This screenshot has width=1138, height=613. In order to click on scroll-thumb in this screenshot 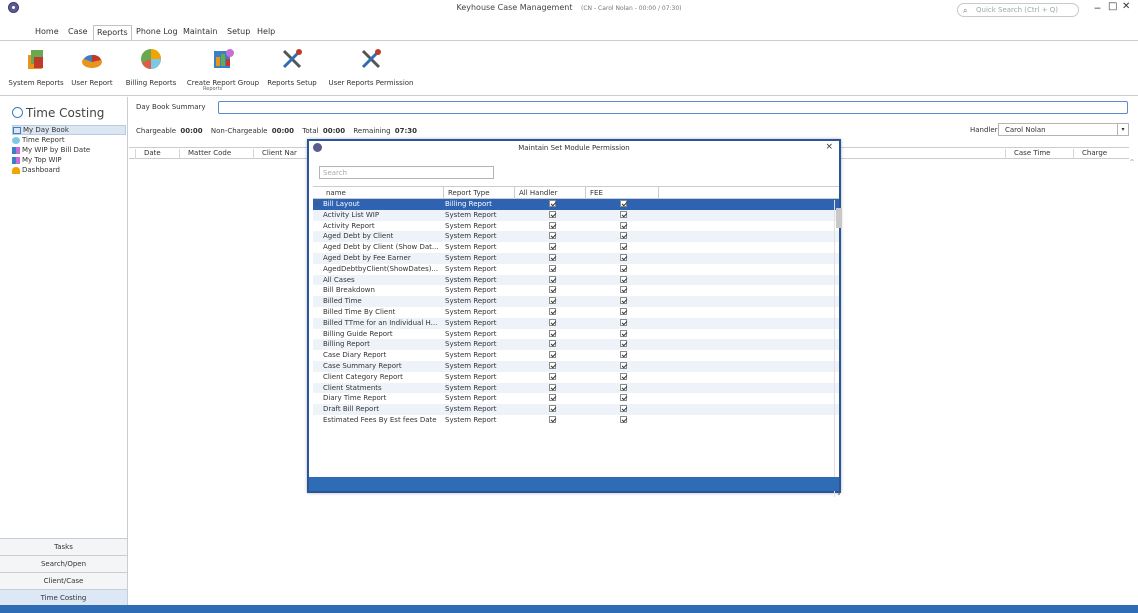, I will do `click(839, 218)`.